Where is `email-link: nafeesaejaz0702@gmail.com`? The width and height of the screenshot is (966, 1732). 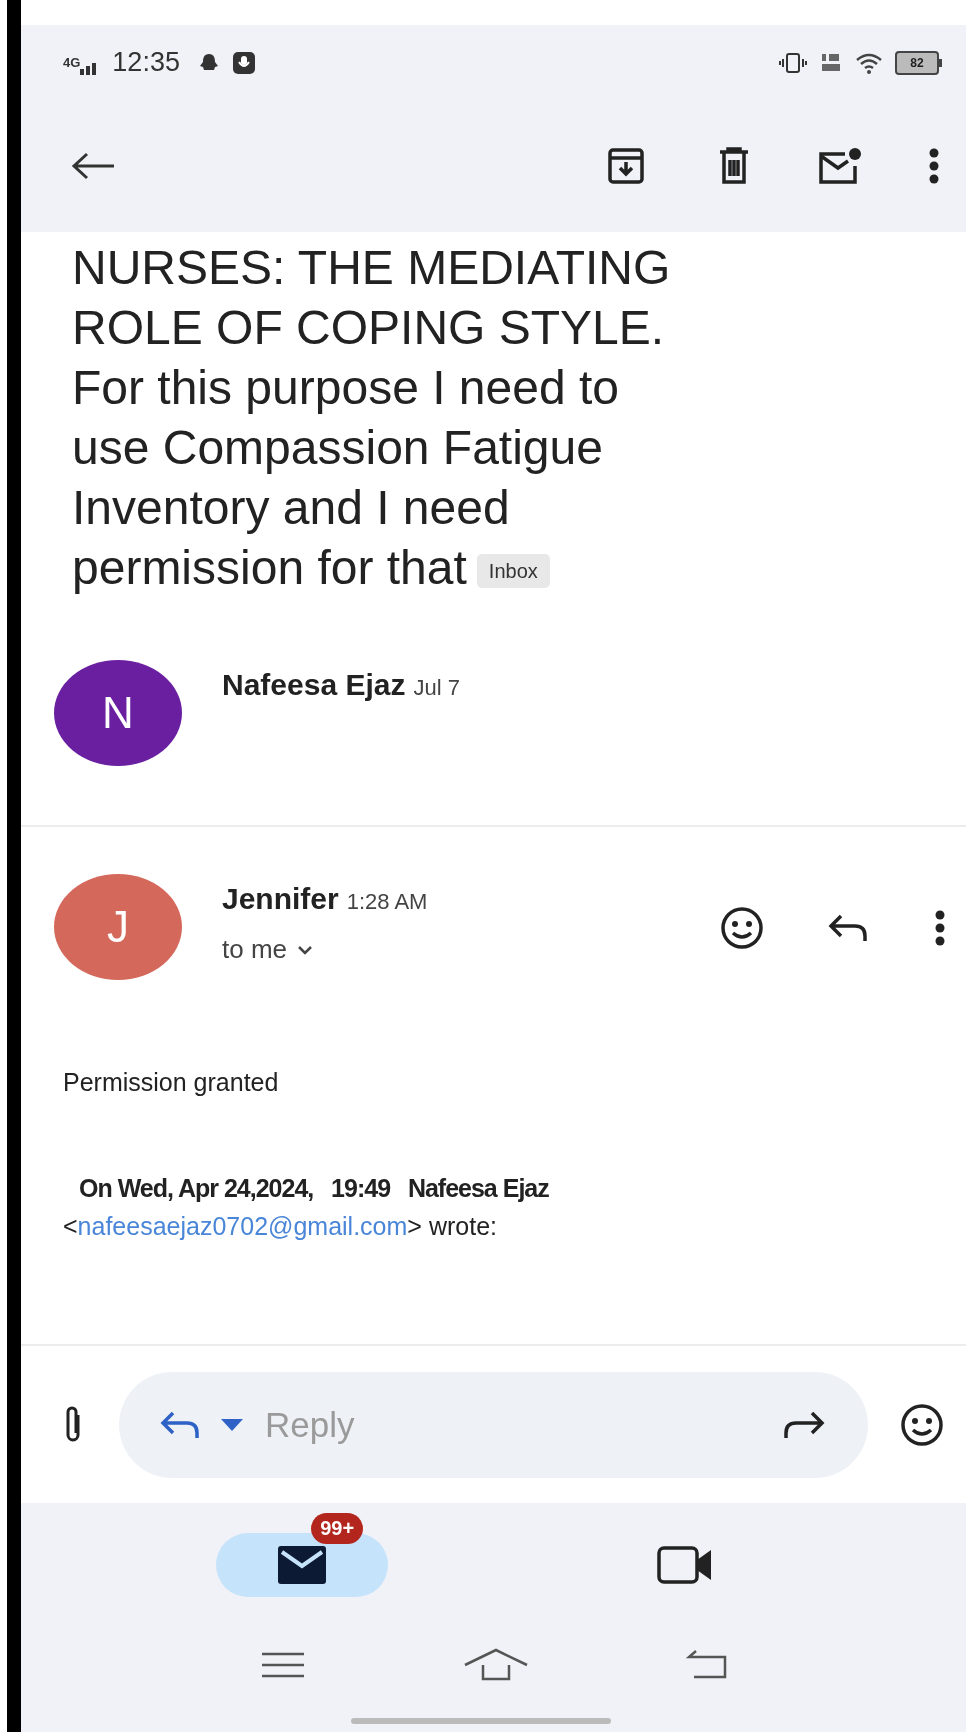 email-link: nafeesaejaz0702@gmail.com is located at coordinates (242, 1226).